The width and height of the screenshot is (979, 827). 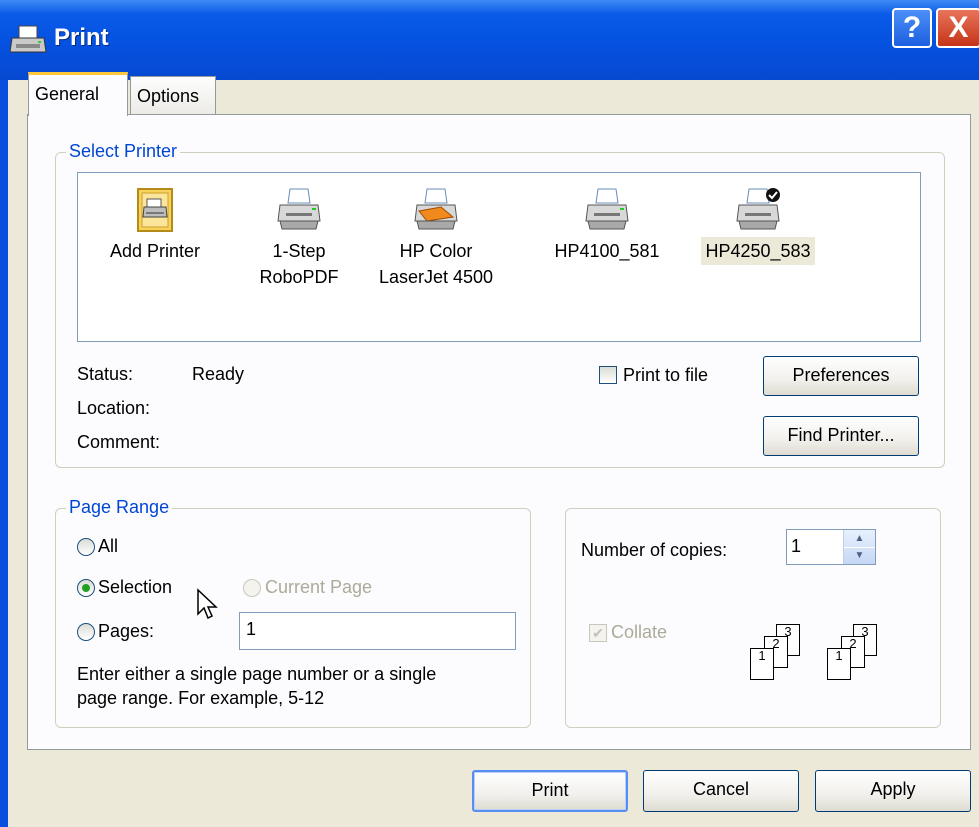 I want to click on printer-item-hp4100: HP4100_581, so click(x=607, y=226).